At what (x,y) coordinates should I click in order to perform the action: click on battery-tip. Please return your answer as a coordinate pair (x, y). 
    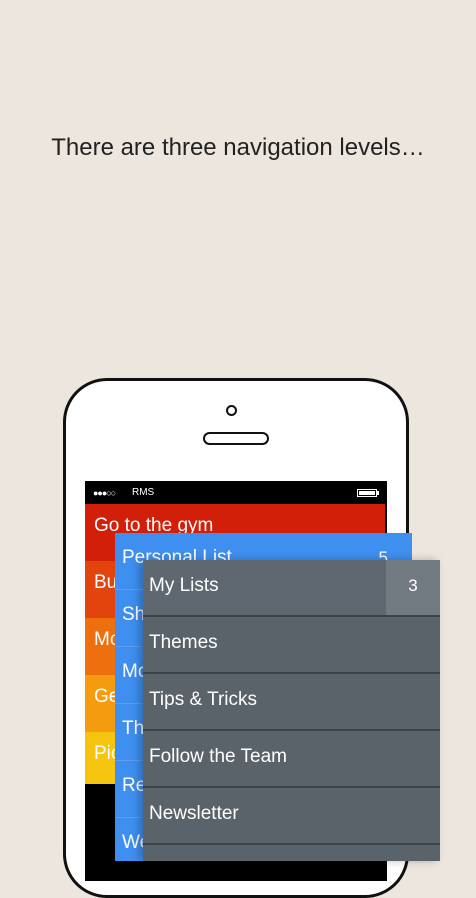
    Looking at the image, I should click on (378, 493).